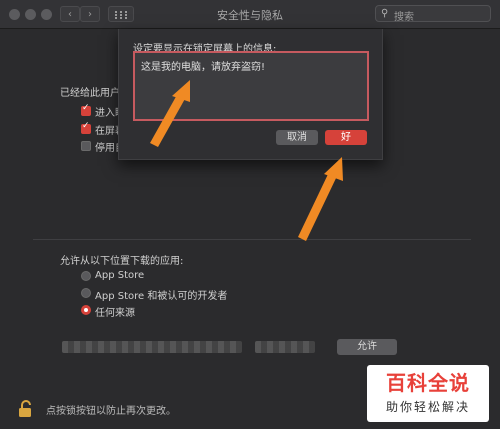  I want to click on watermark-title: 百科全说, so click(428, 383).